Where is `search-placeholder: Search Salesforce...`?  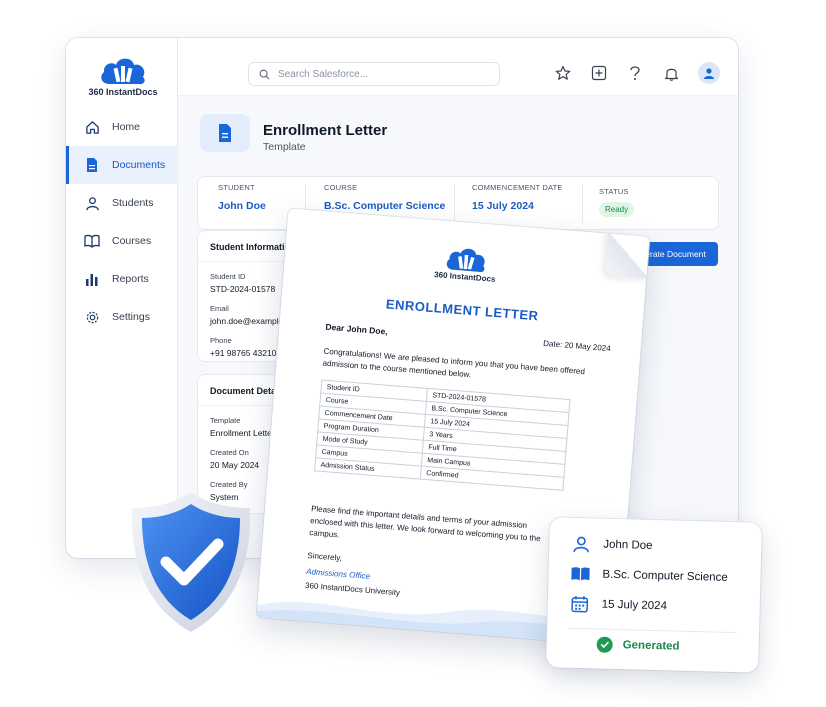
search-placeholder: Search Salesforce... is located at coordinates (323, 74).